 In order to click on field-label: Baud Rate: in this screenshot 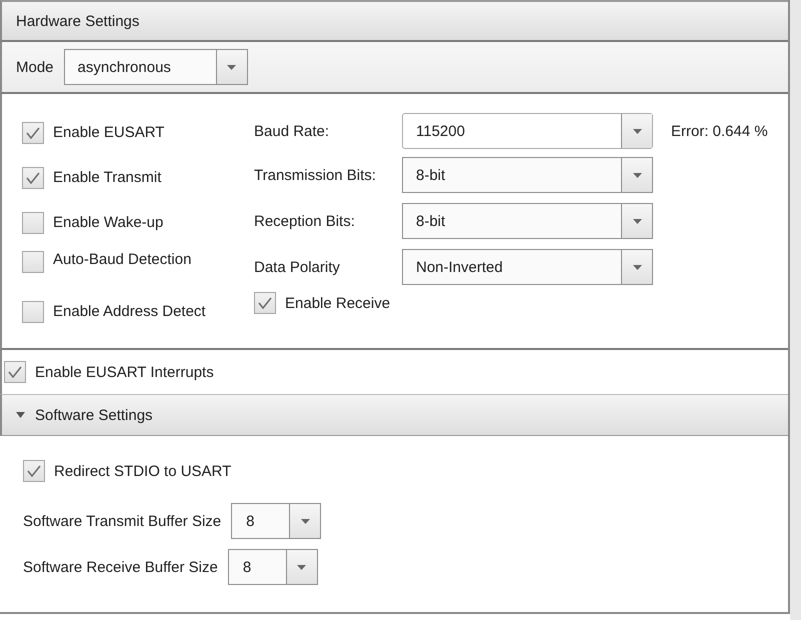, I will do `click(292, 131)`.